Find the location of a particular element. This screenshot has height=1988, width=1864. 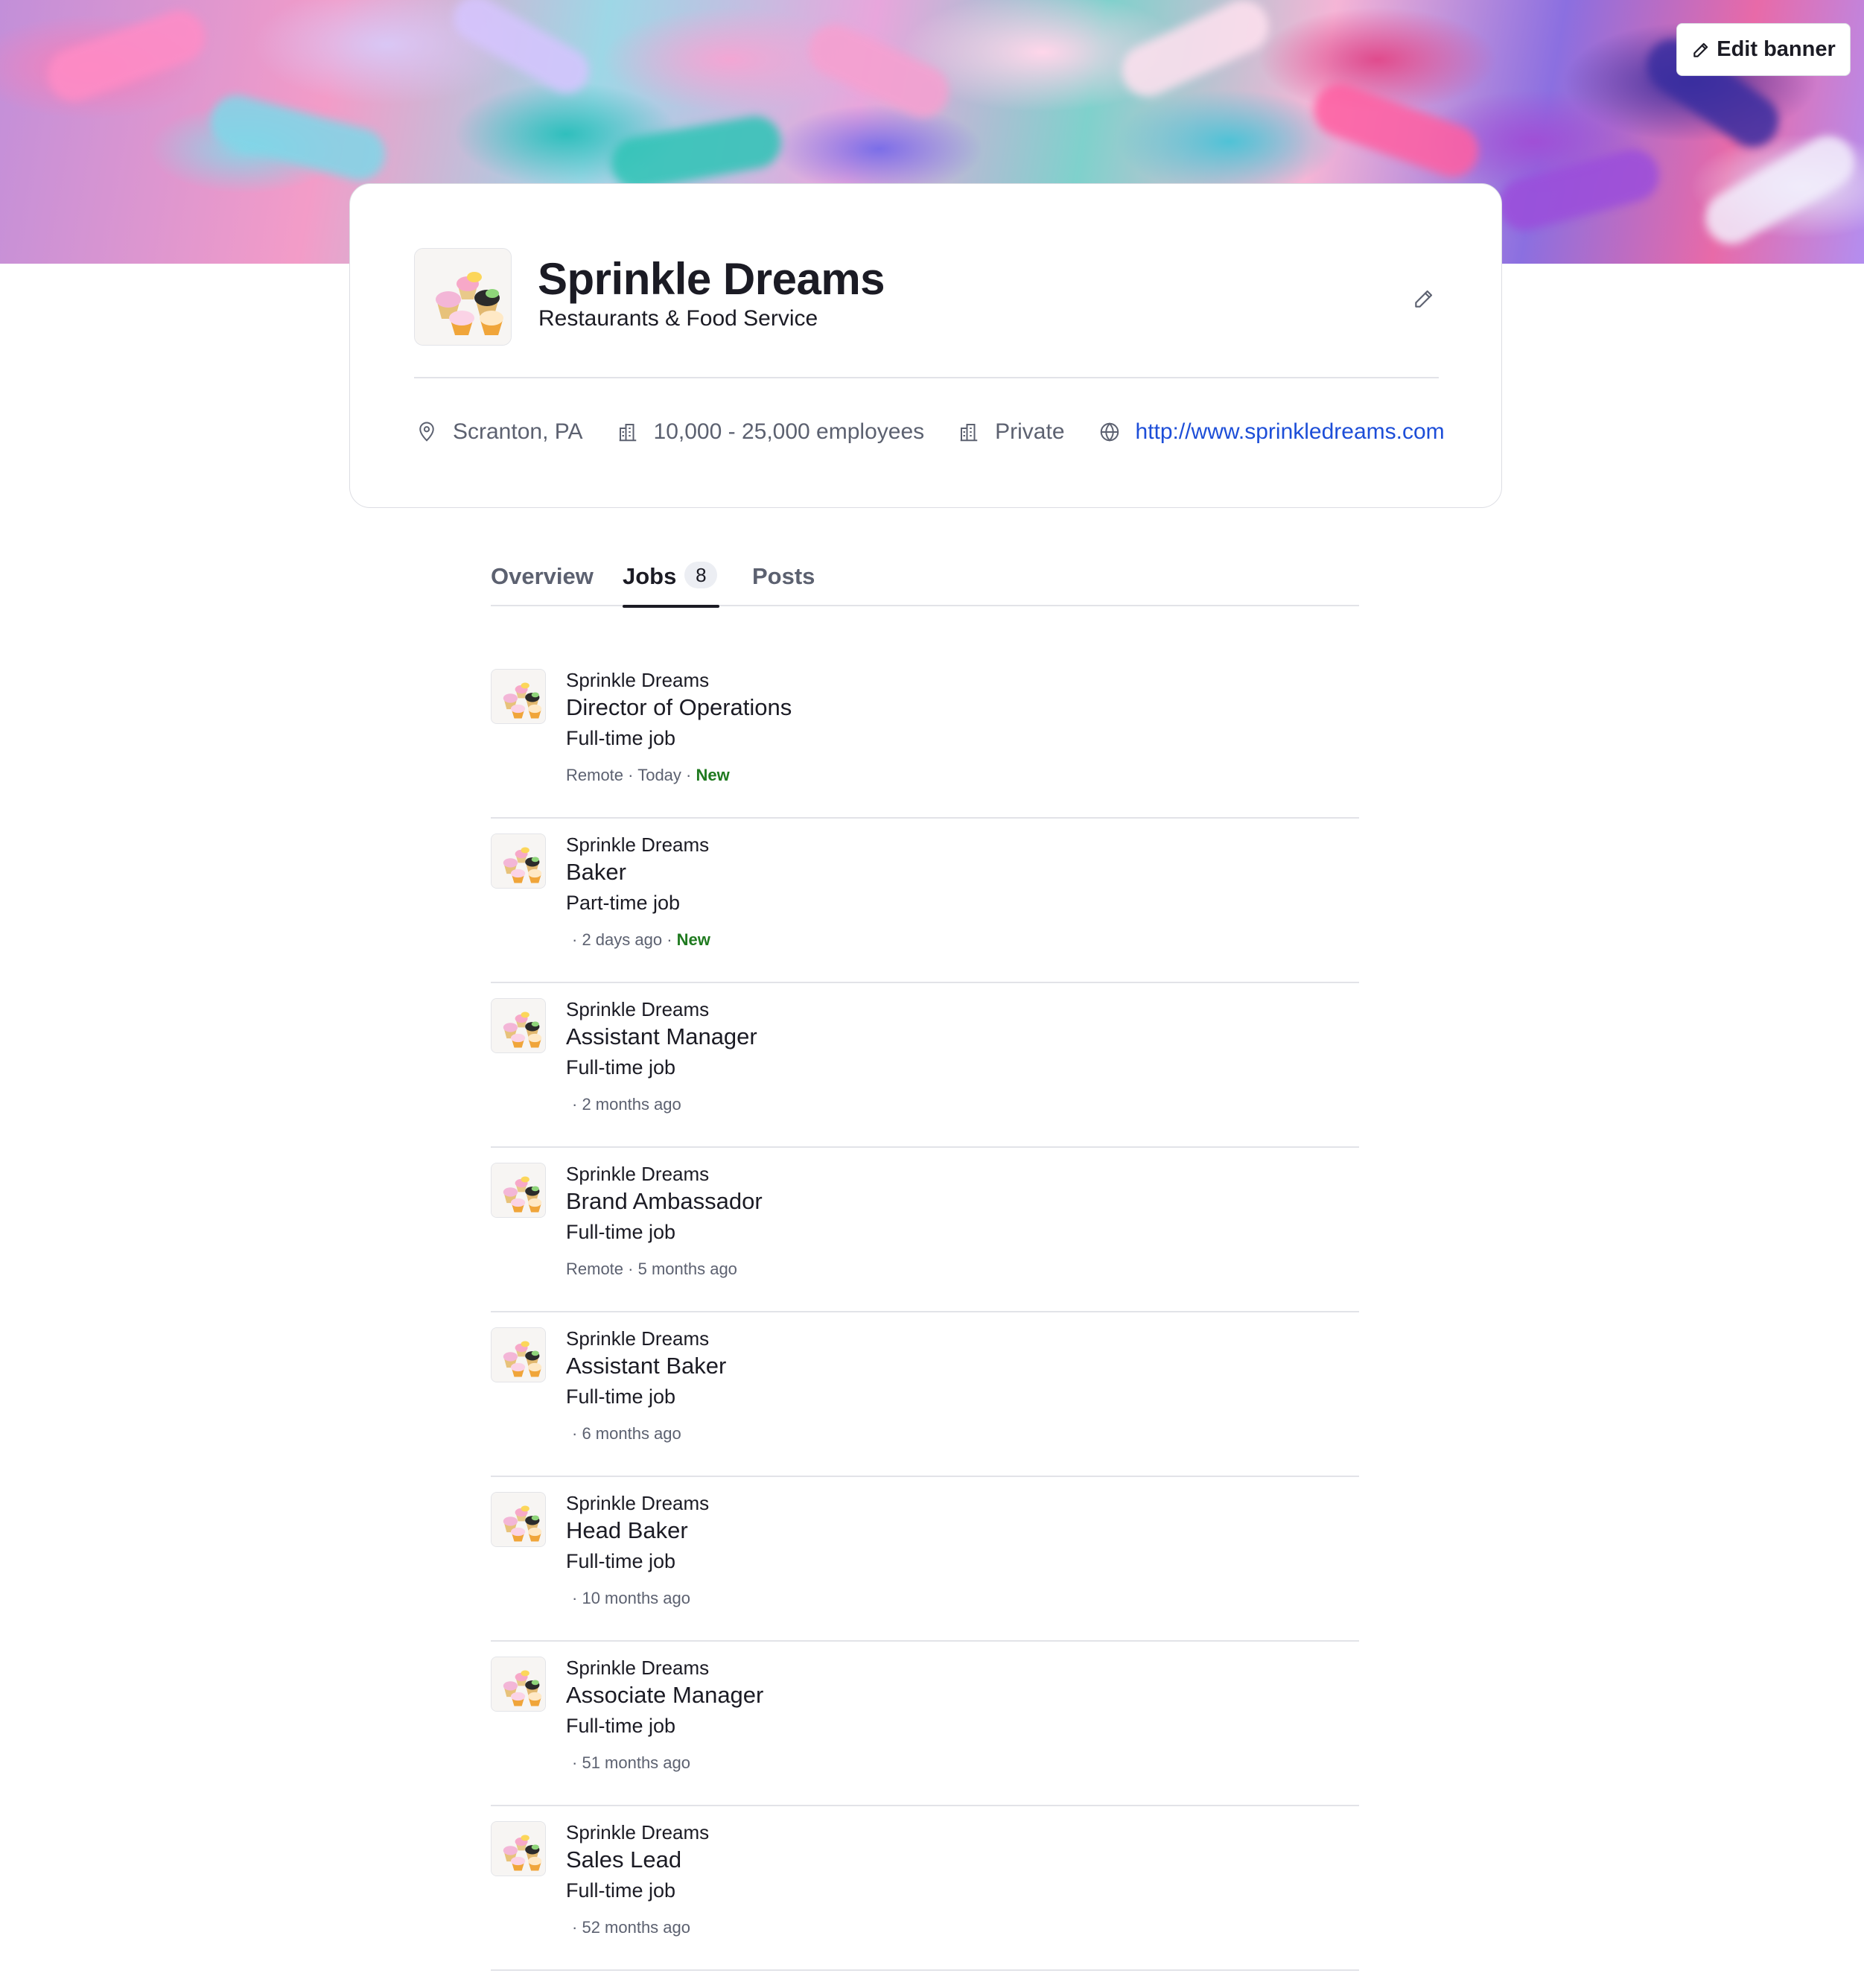

job-posted-date: 51 months ago is located at coordinates (636, 1762).